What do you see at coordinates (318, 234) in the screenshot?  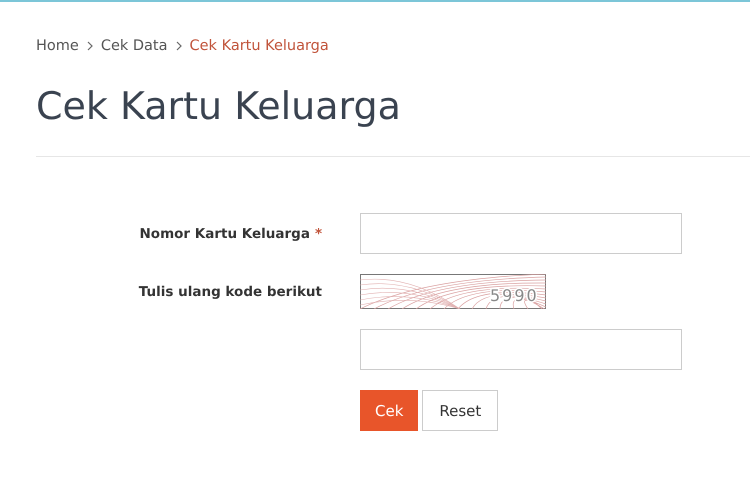 I see `required-mark: *` at bounding box center [318, 234].